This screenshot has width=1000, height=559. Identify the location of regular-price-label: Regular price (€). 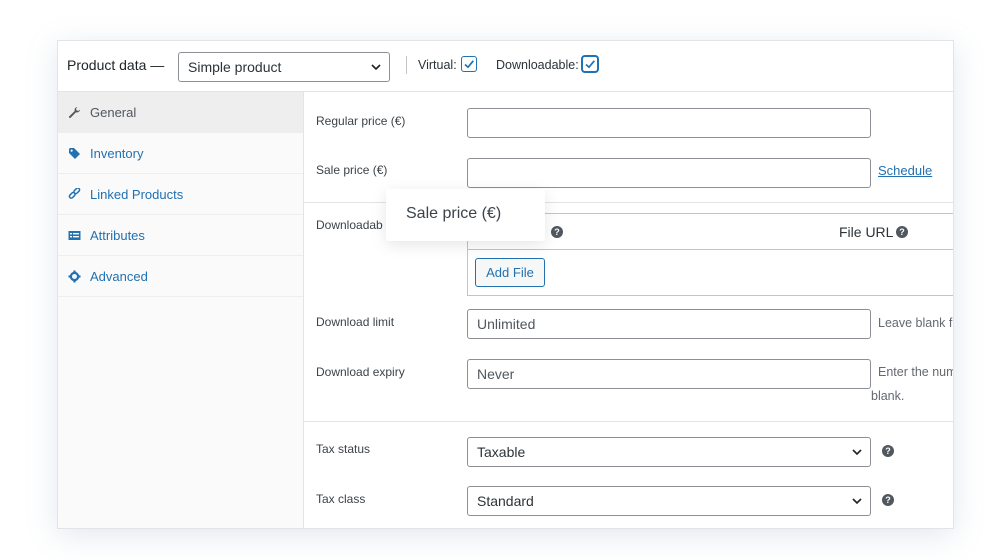
(361, 121).